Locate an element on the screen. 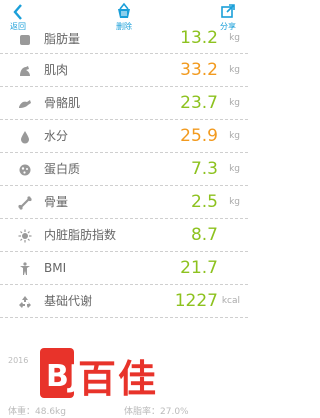 The height and width of the screenshot is (418, 320). metric-row: 骨量 2.5 kg is located at coordinates (124, 202).